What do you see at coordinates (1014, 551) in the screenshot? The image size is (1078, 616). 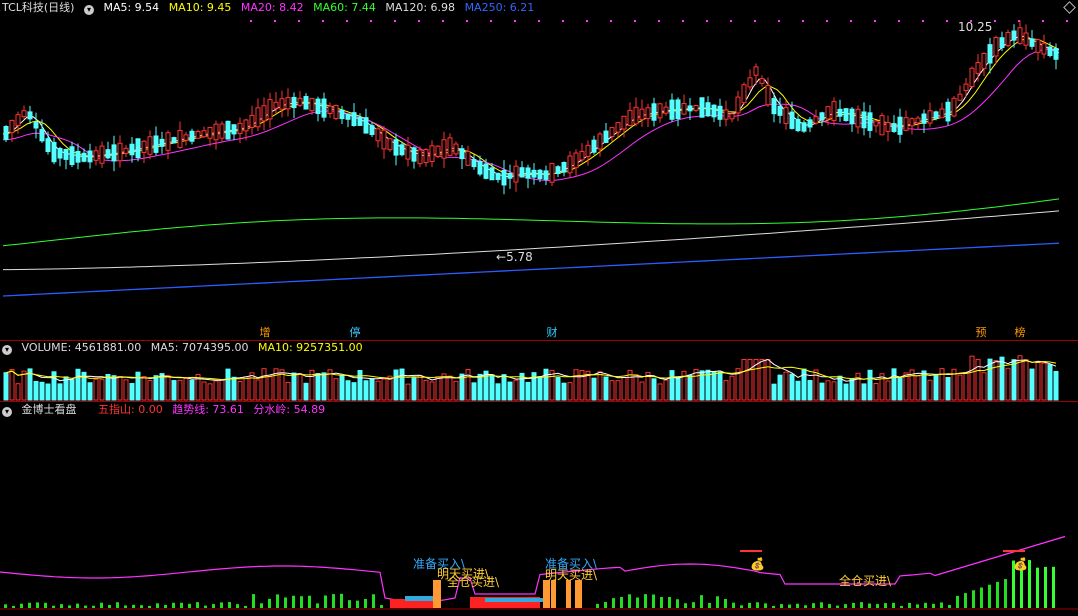 I see `signal-cap` at bounding box center [1014, 551].